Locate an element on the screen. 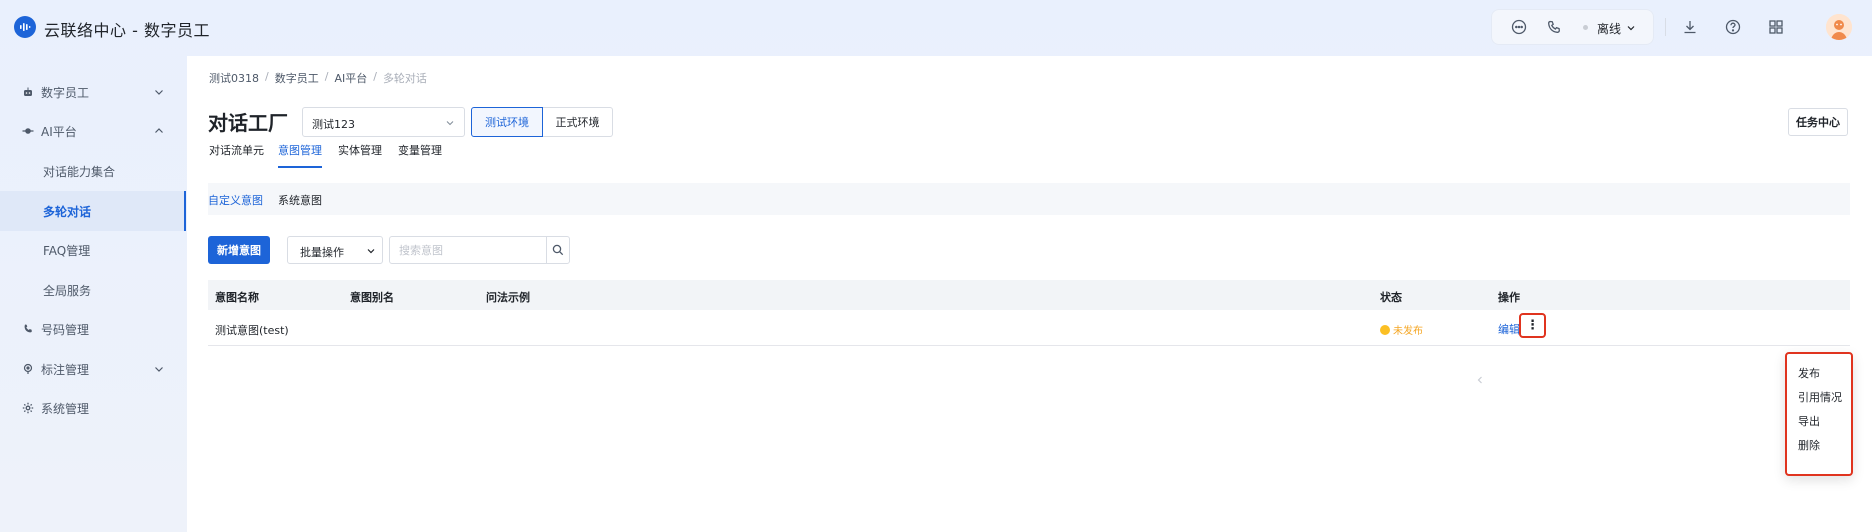 The width and height of the screenshot is (1872, 532). sidebar-item-label: AI平台 is located at coordinates (59, 131).